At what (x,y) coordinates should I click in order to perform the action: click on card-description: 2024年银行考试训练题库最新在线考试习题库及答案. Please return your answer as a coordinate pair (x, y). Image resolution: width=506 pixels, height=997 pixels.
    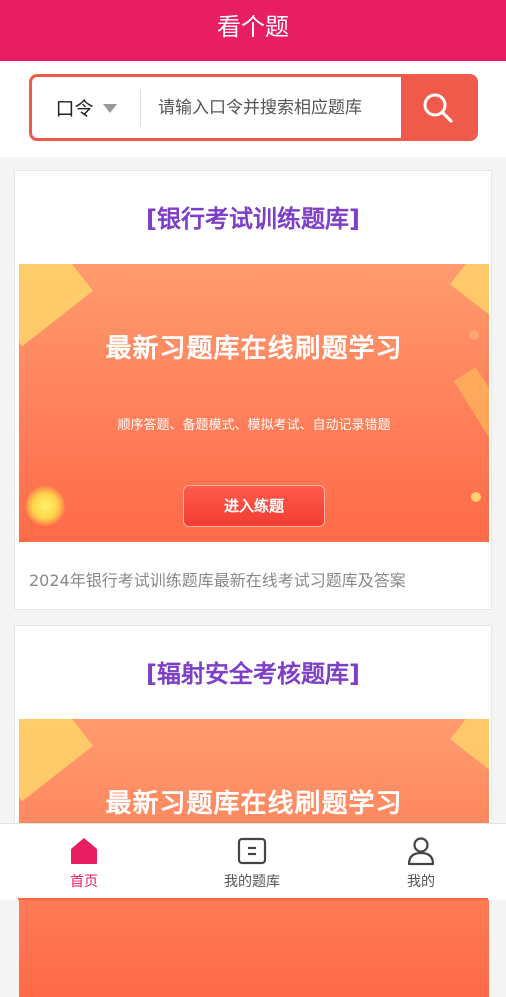
    Looking at the image, I should click on (217, 580).